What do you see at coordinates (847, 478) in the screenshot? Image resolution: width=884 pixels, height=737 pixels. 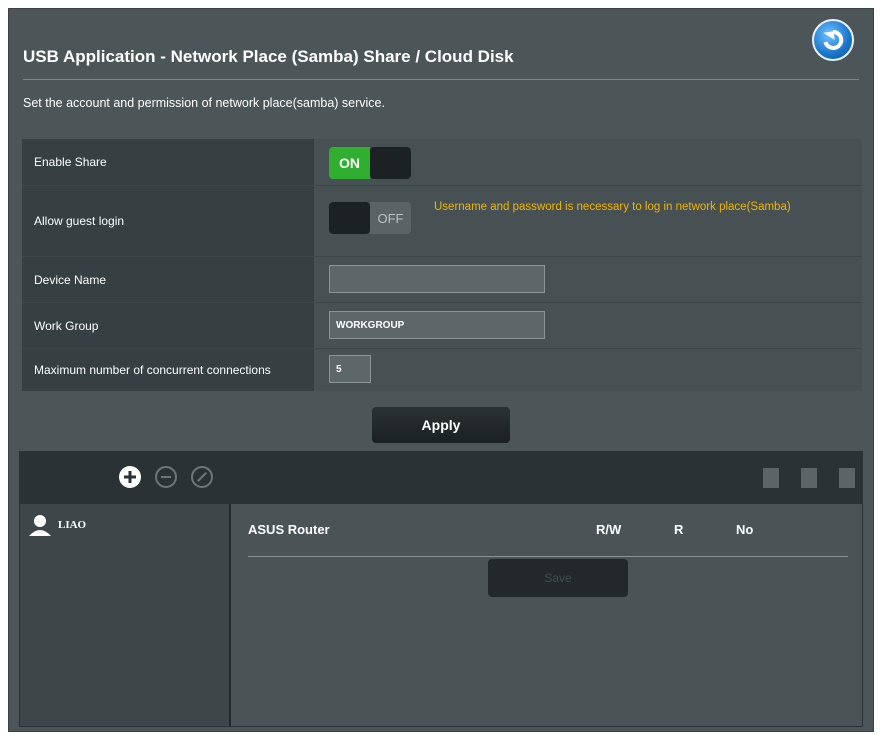 I see `edit-folder-icon` at bounding box center [847, 478].